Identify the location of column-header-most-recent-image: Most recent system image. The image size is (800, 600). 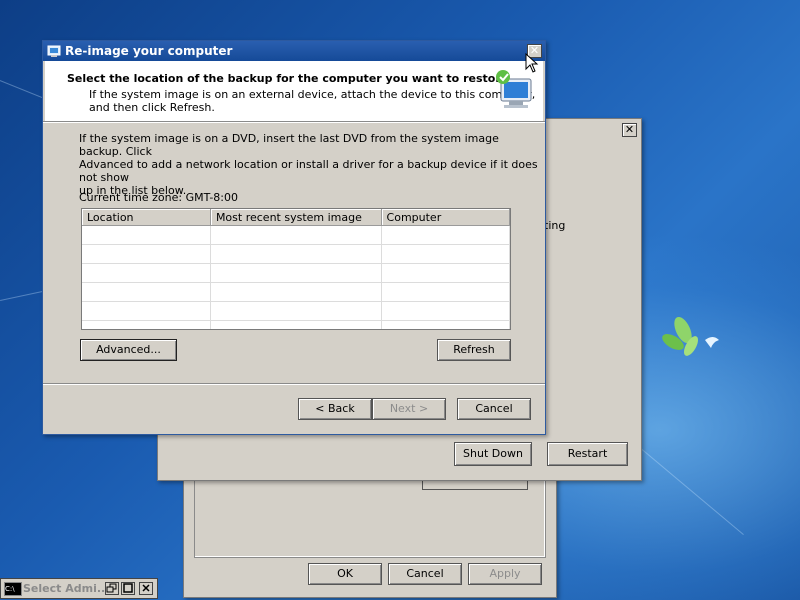
(296, 217).